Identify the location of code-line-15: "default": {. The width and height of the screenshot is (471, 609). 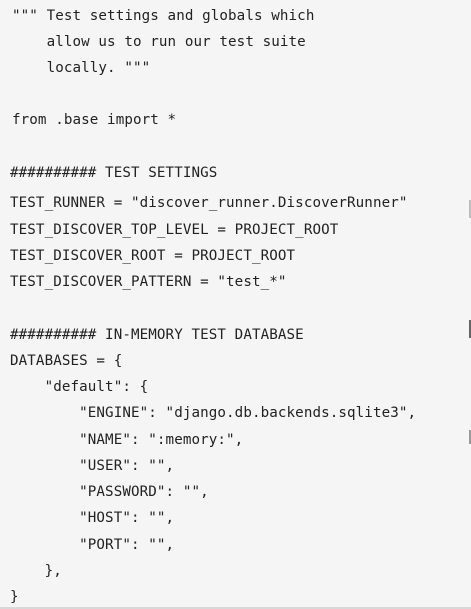
(79, 387).